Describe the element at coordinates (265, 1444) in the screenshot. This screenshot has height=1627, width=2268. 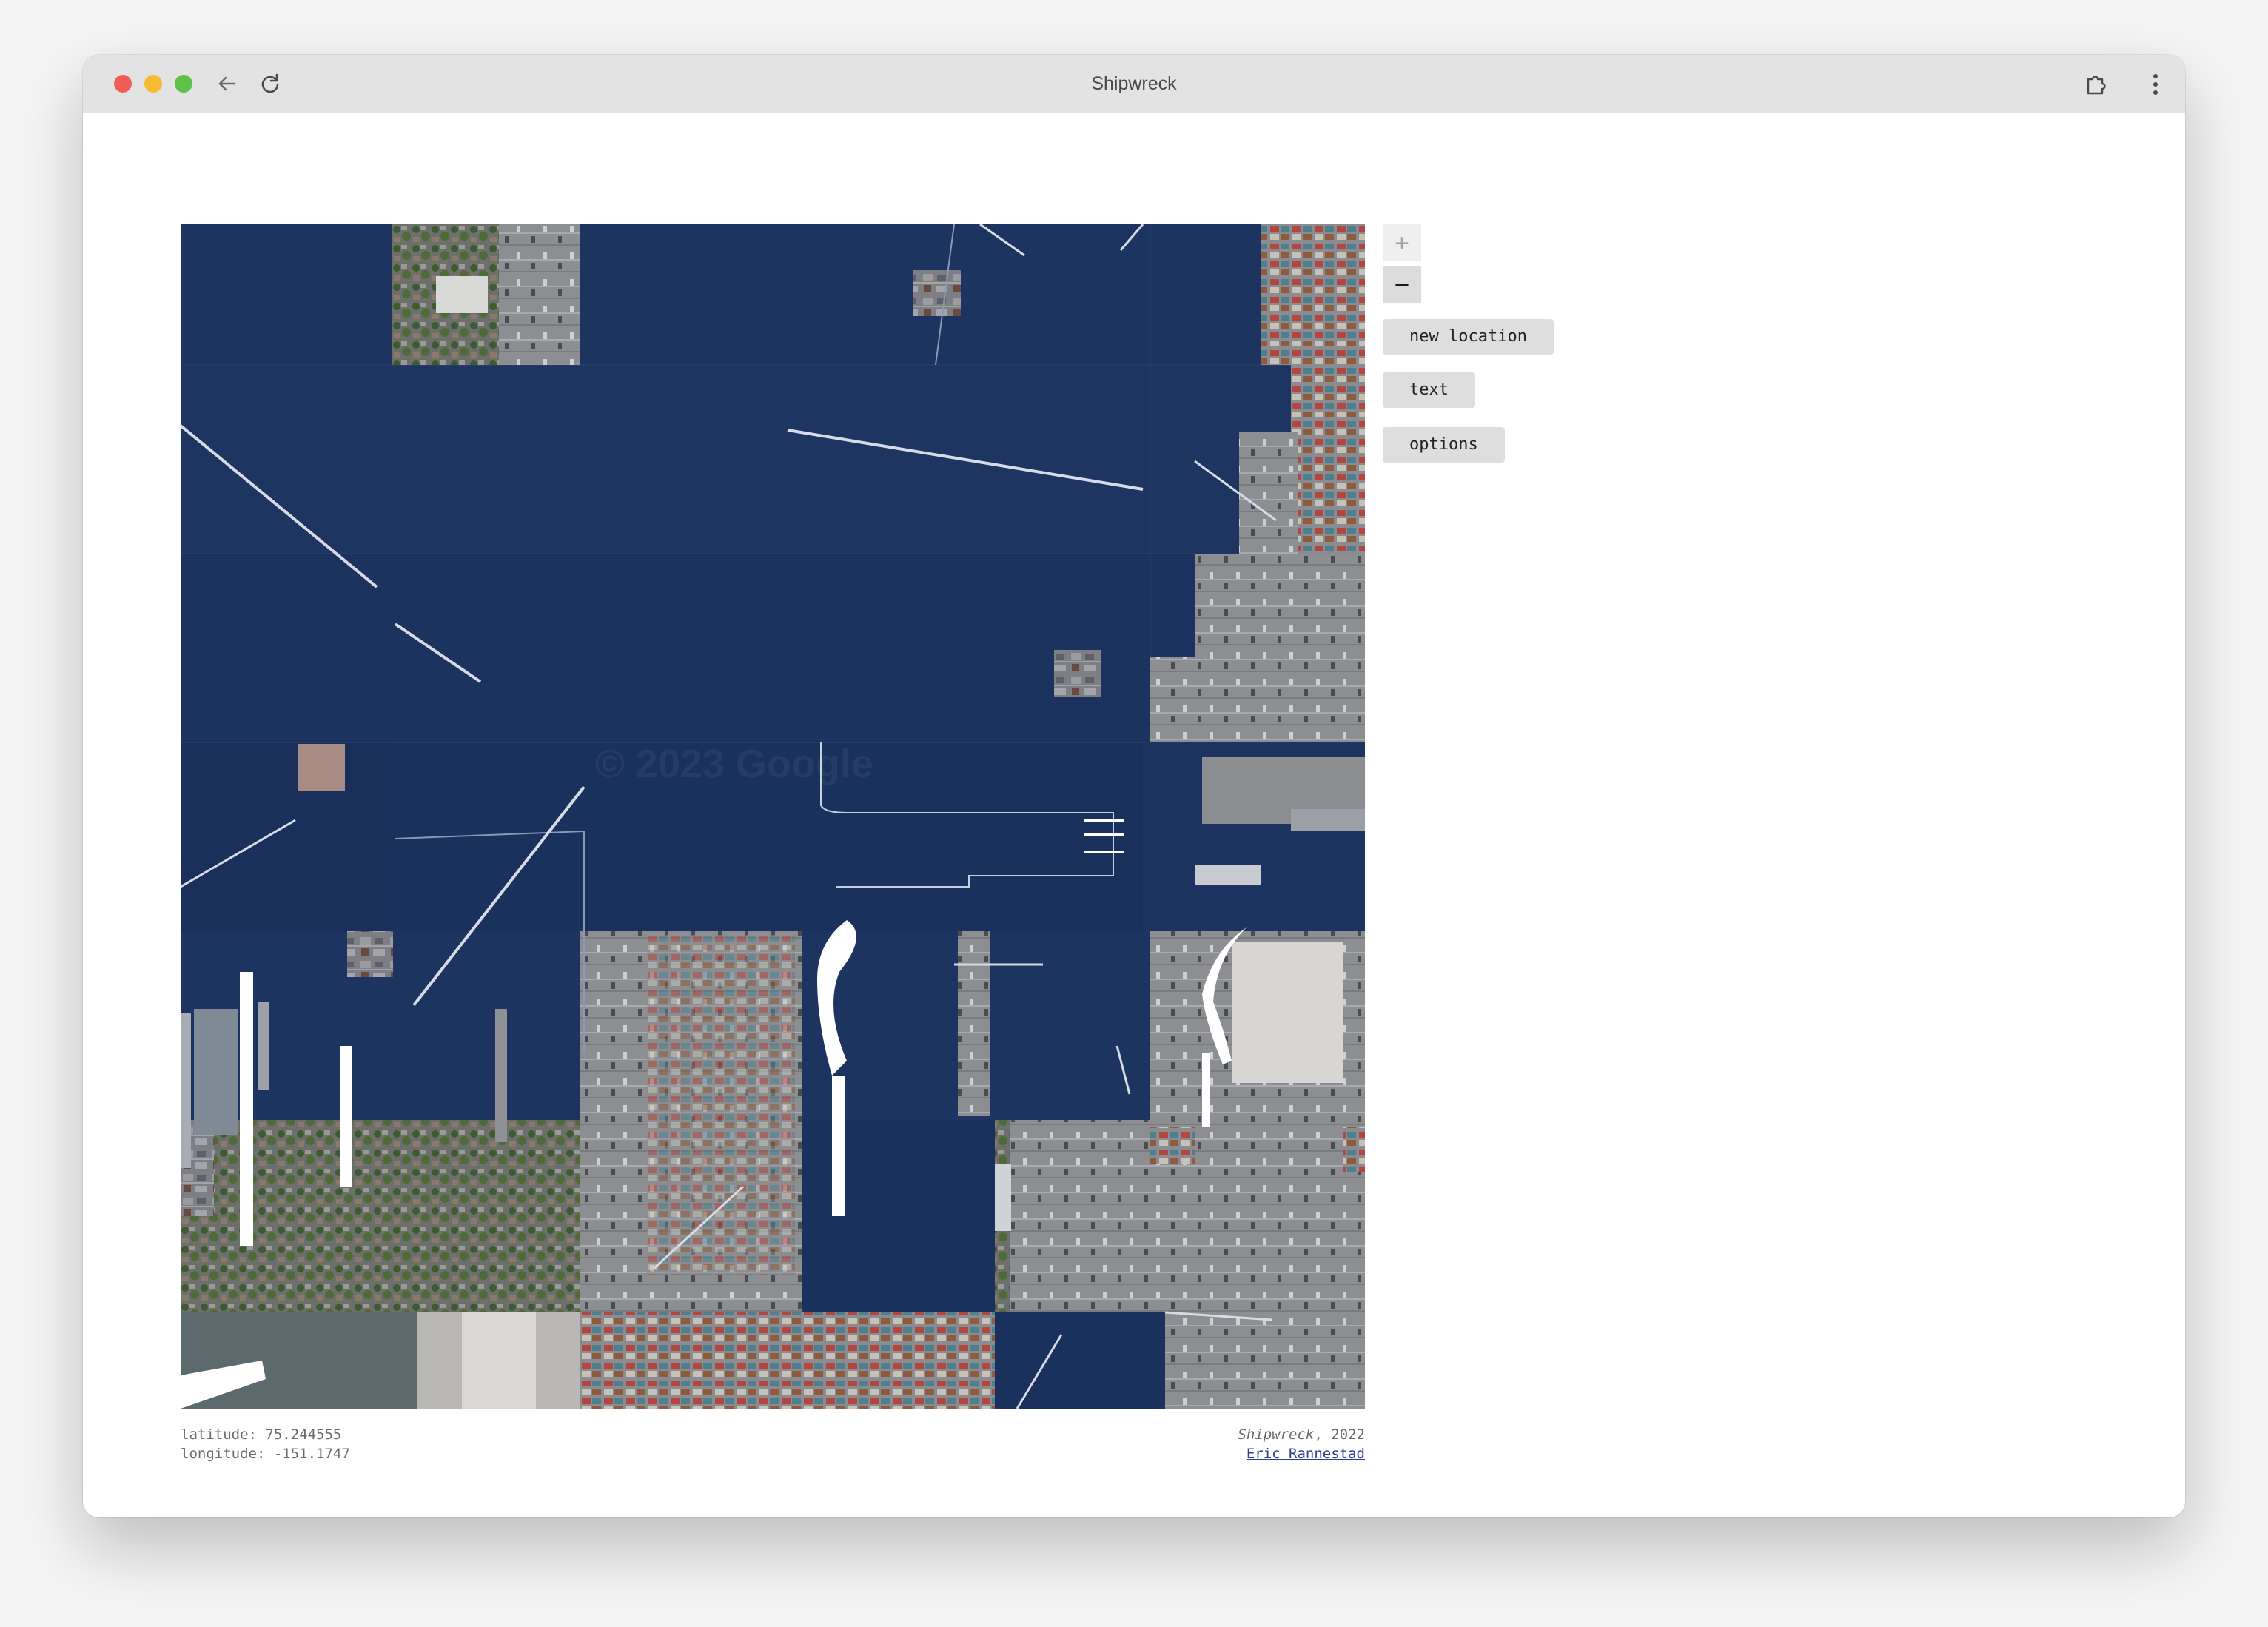
I see `coordinates-readout: latitude: 75.244555 longitude: -151.1747` at that location.